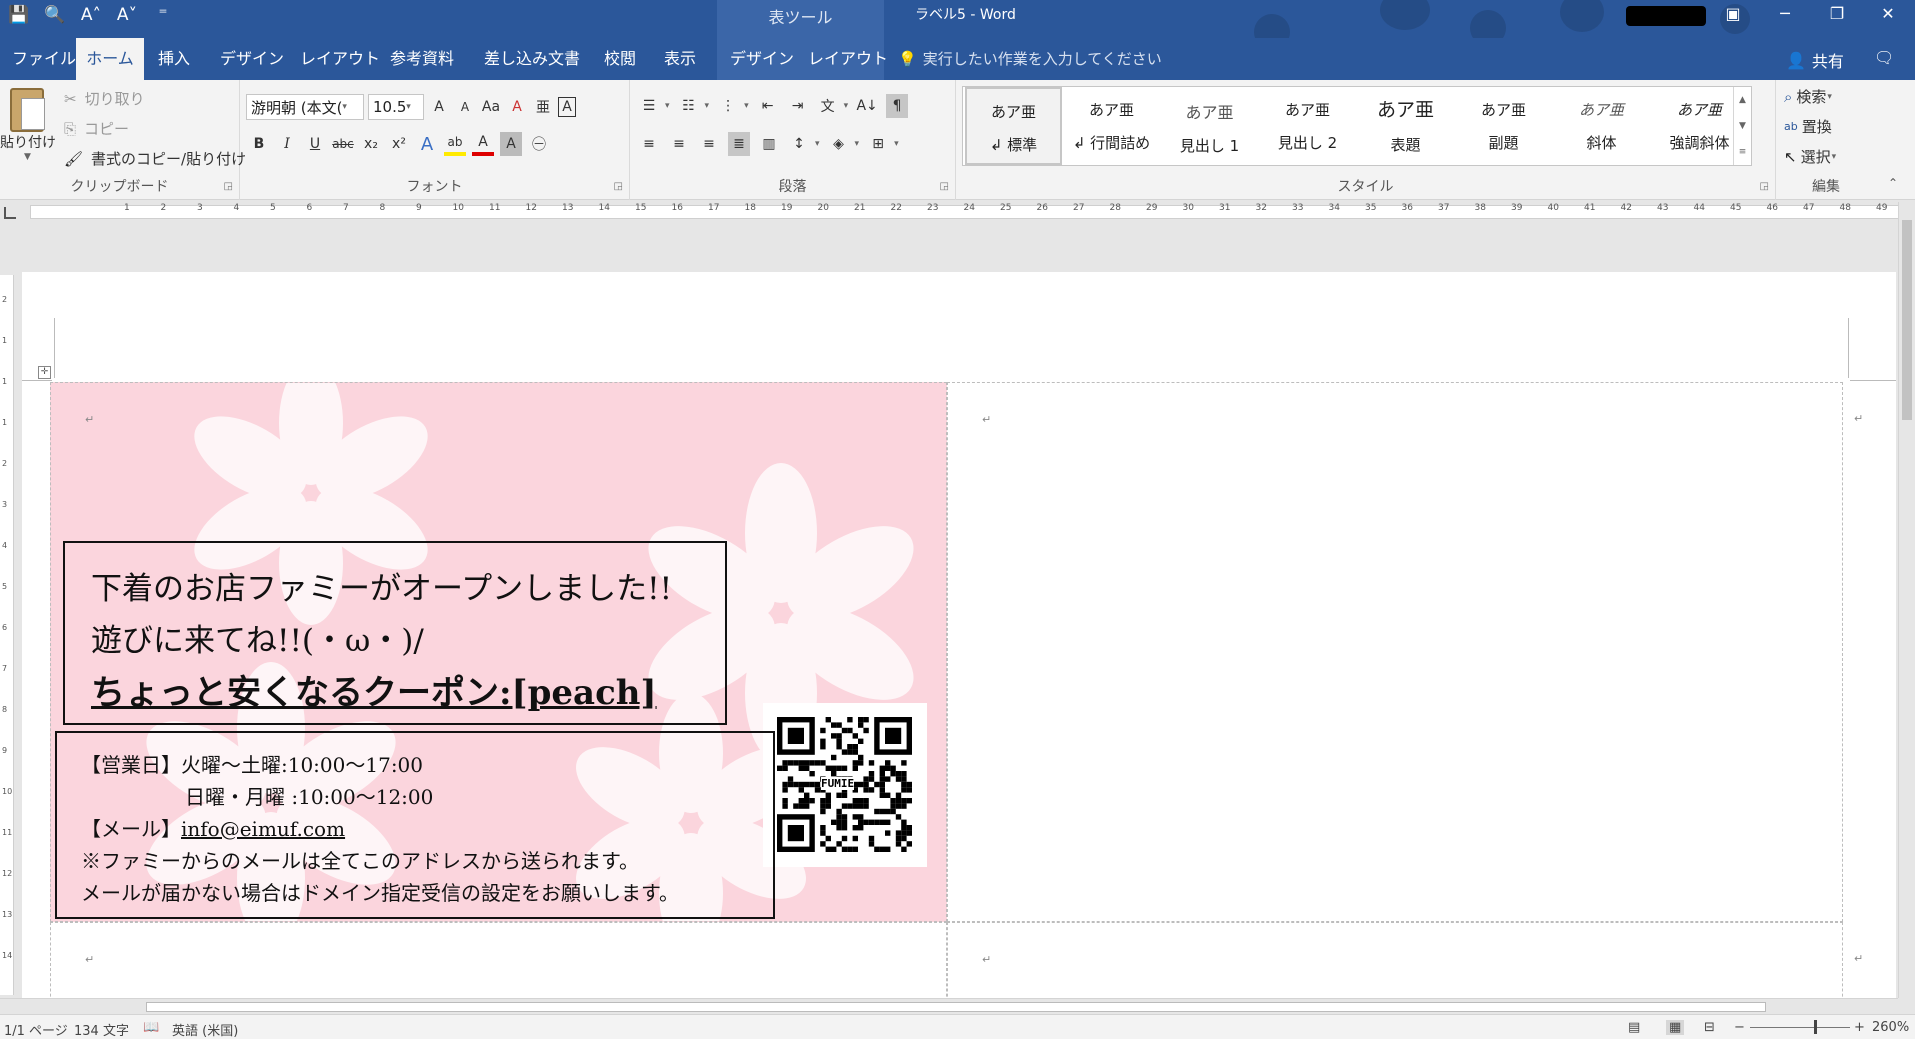 This screenshot has height=1039, width=1915. What do you see at coordinates (1013, 126) in the screenshot?
I see `style-normal: あア亜 ↲ 標準` at bounding box center [1013, 126].